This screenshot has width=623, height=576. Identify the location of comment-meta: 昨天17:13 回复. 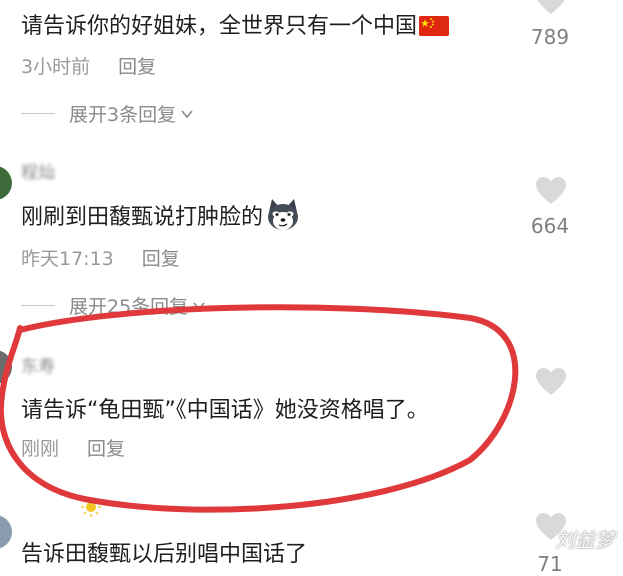
(100, 257).